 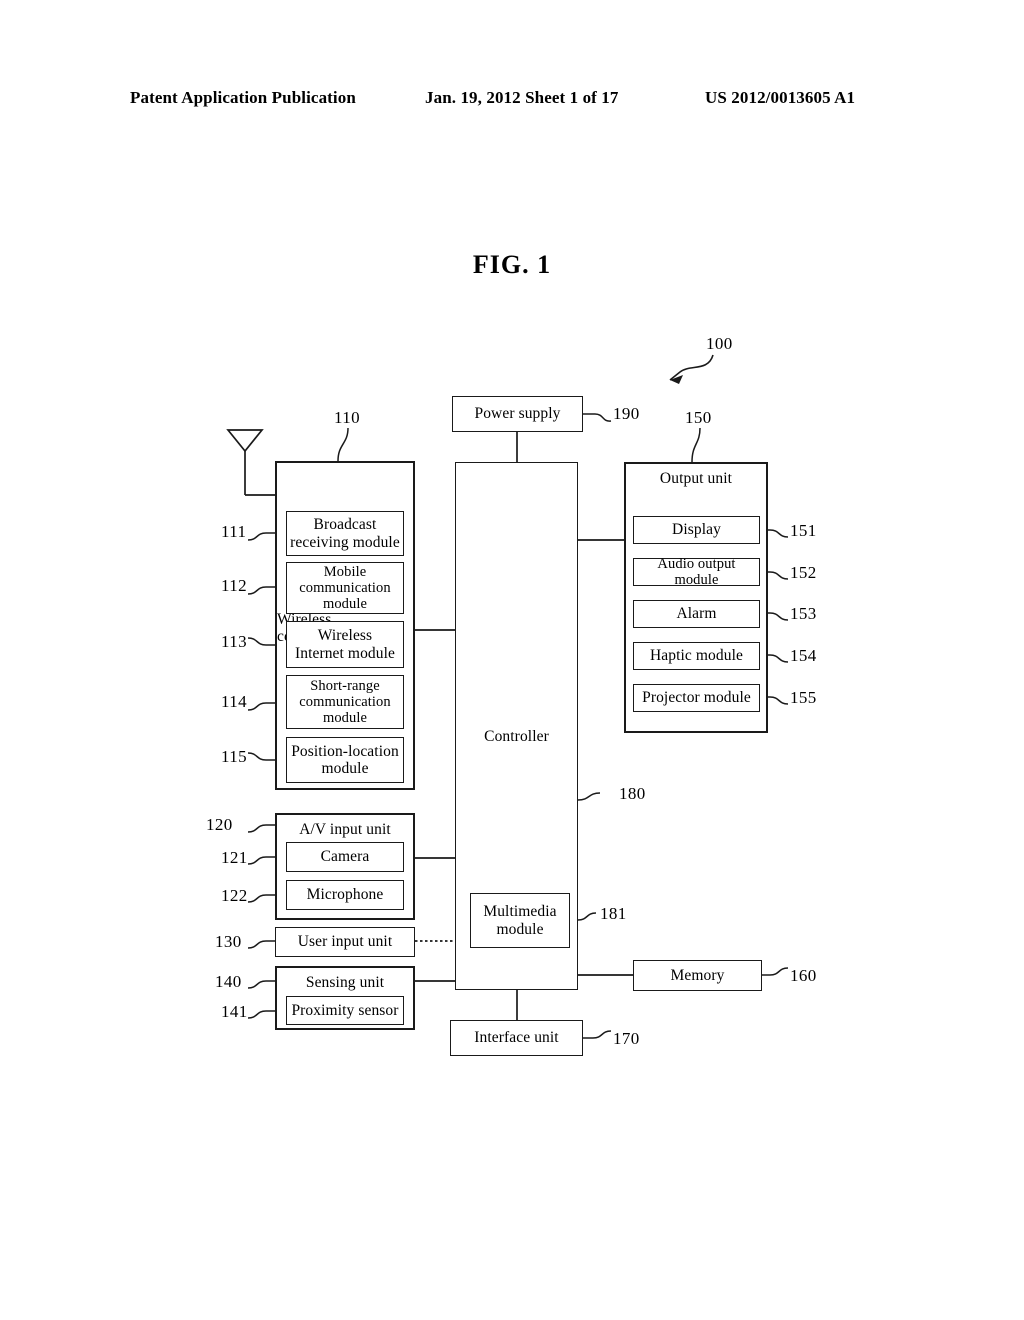 I want to click on ref-113: 113, so click(x=234, y=641).